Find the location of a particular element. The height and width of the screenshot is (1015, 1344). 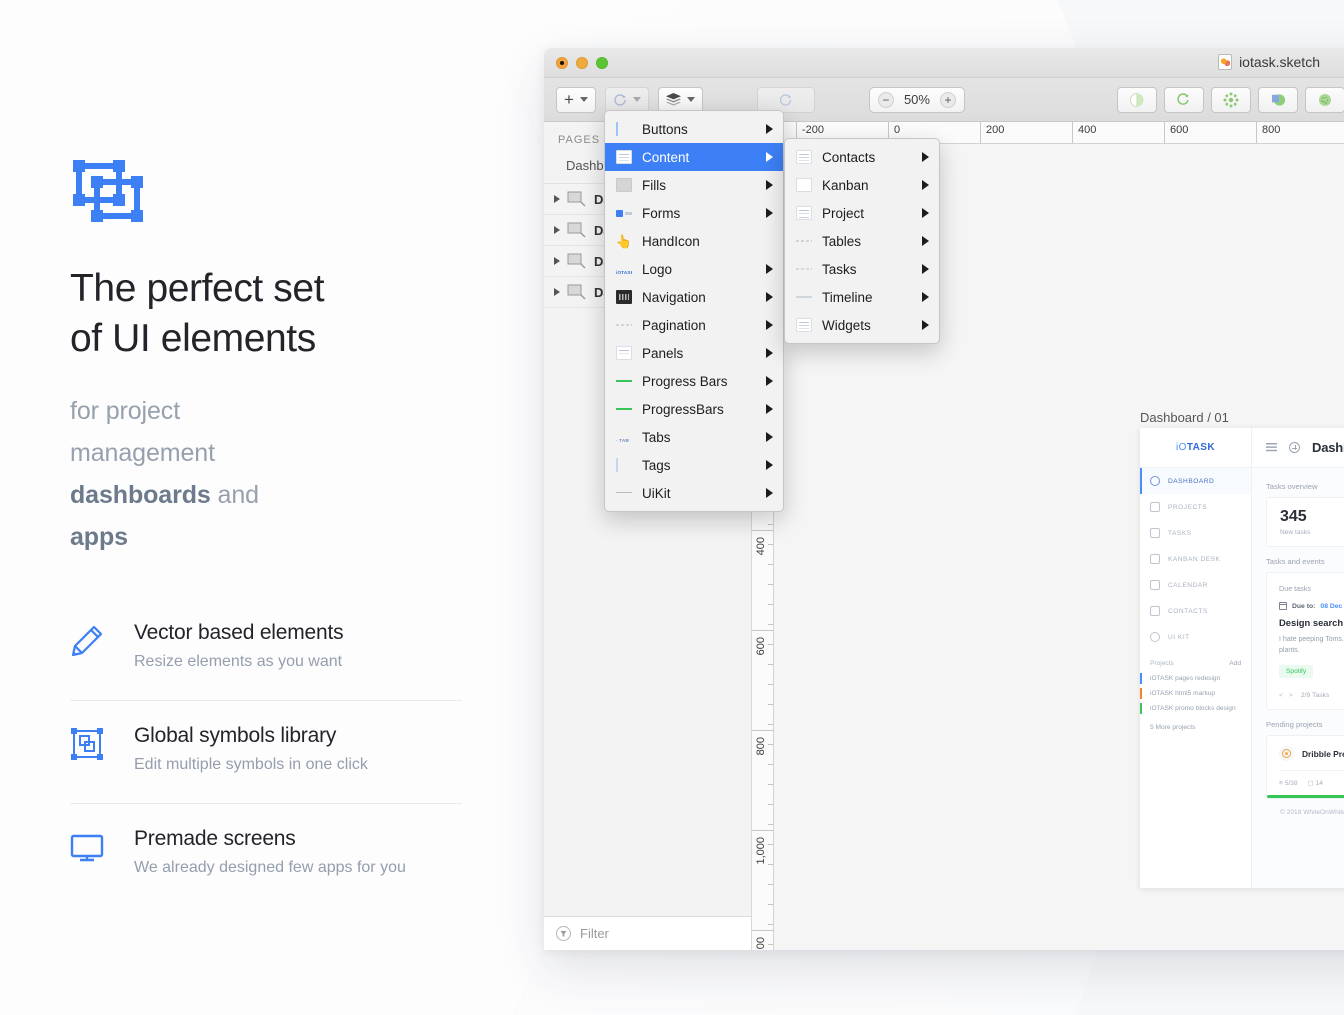

close-icon is located at coordinates (562, 63).